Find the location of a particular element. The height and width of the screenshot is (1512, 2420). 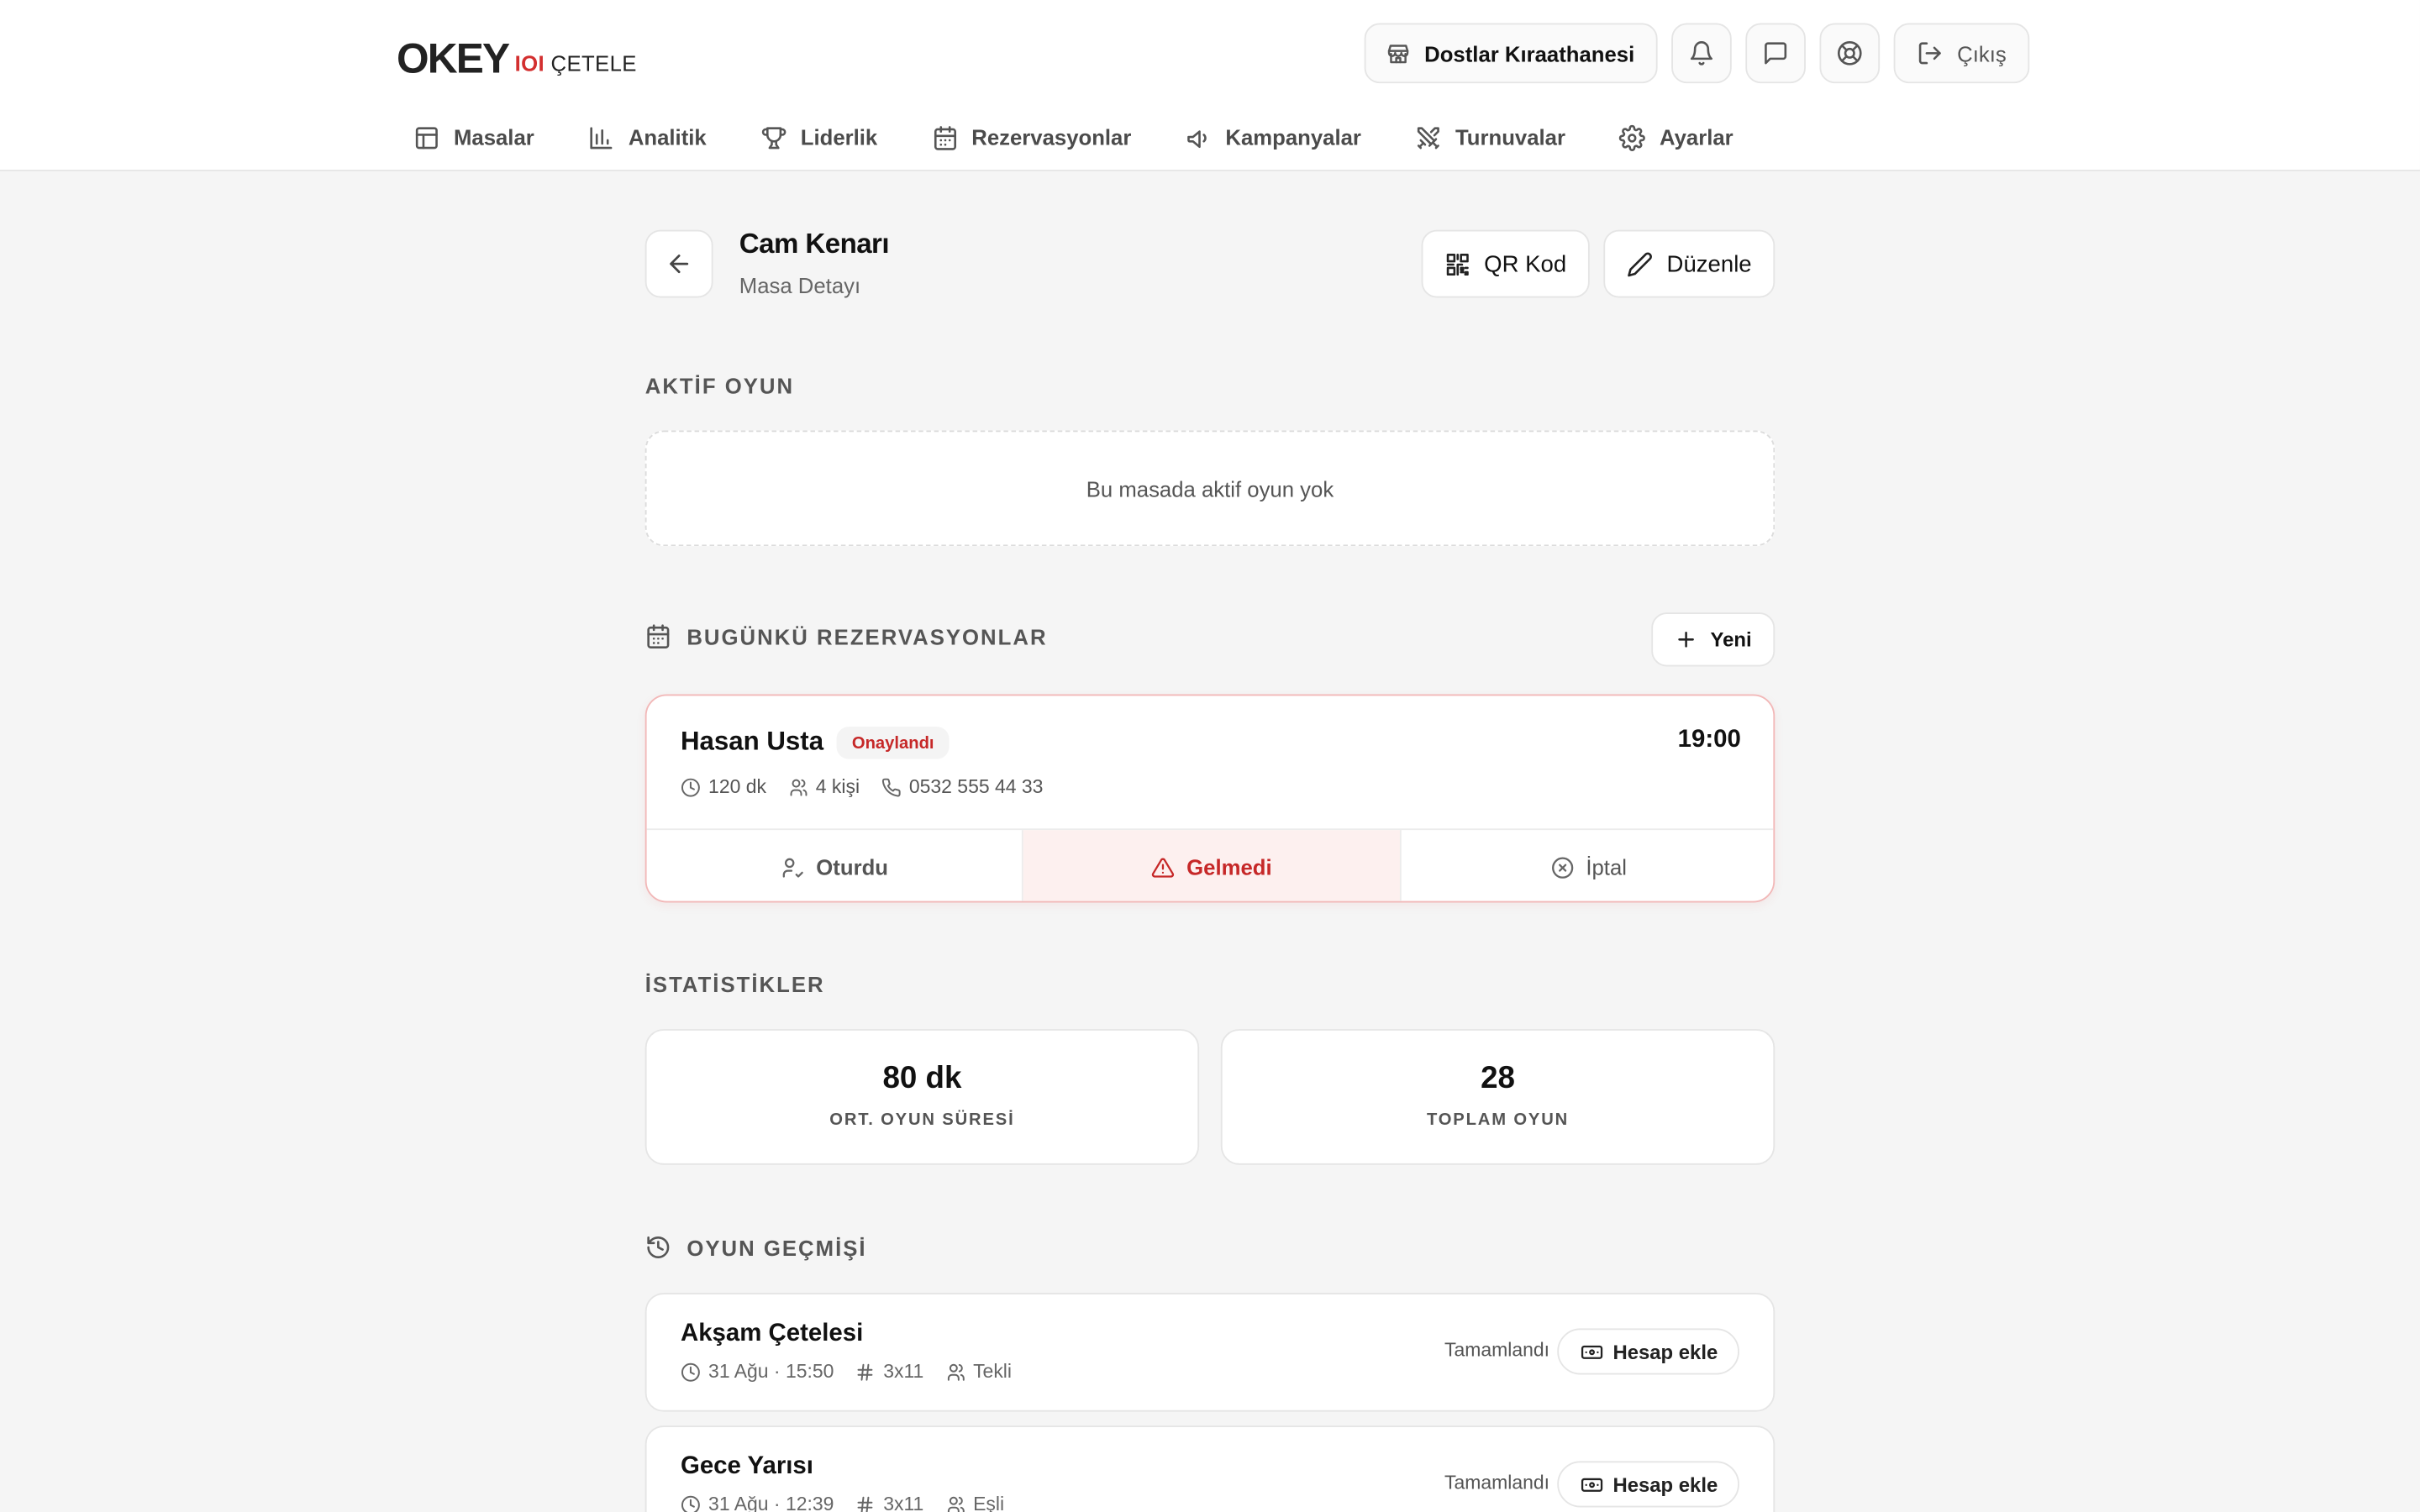

duration-text: 120 dk is located at coordinates (737, 786).